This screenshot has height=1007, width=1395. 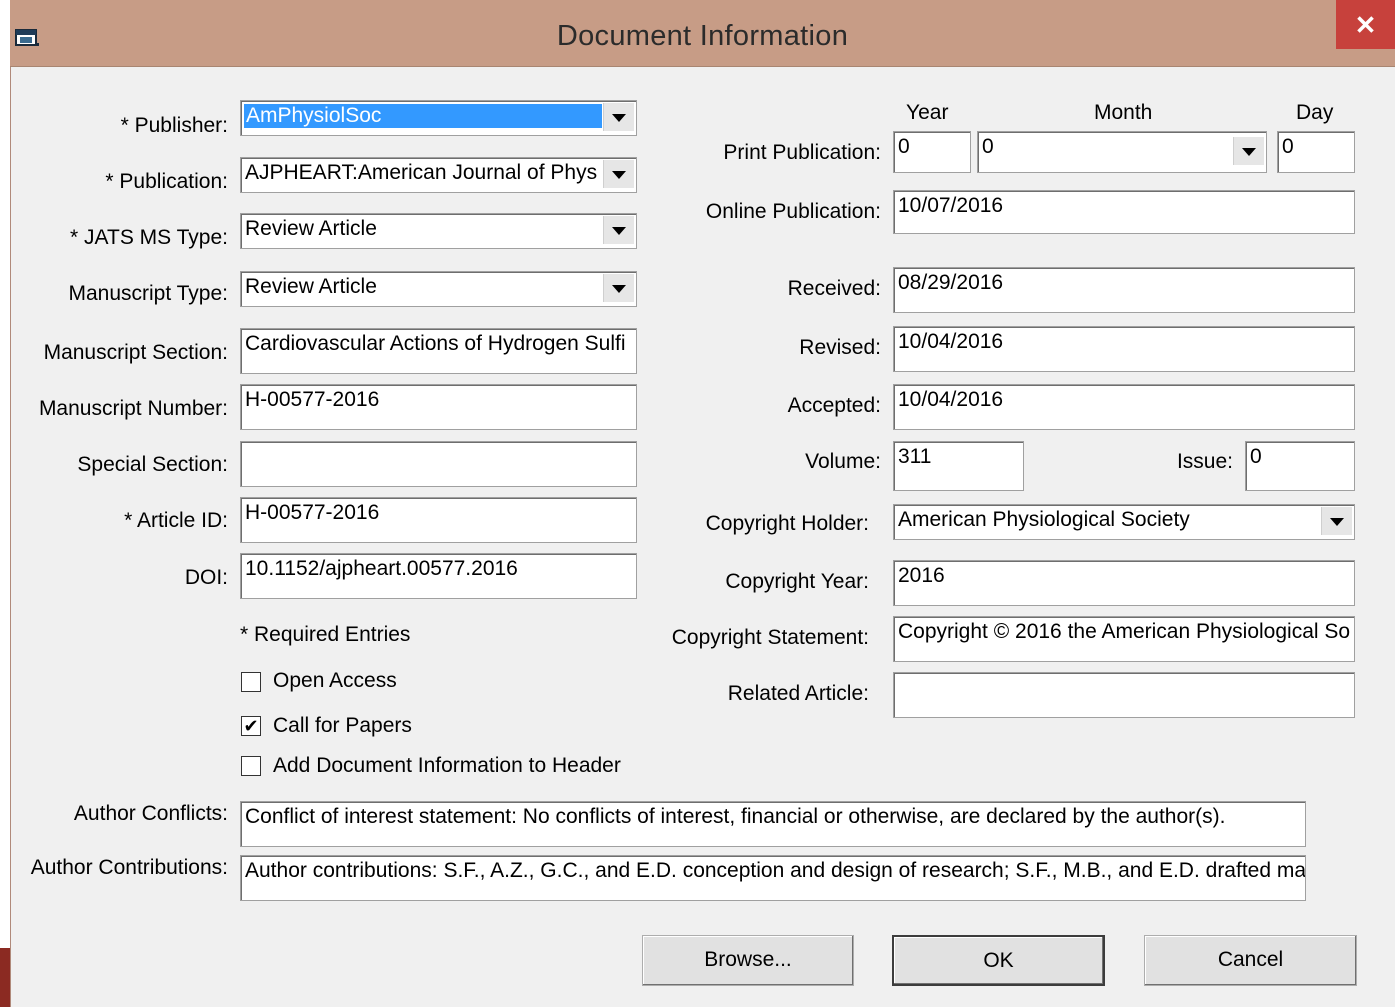 I want to click on received-label: Received:, so click(x=834, y=288).